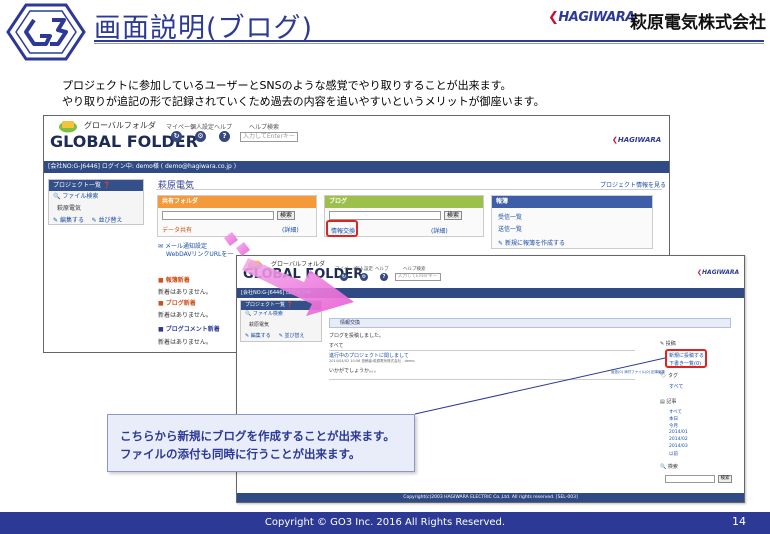 The image size is (770, 534). What do you see at coordinates (177, 229) in the screenshot?
I see `data-share-link: データ共有` at bounding box center [177, 229].